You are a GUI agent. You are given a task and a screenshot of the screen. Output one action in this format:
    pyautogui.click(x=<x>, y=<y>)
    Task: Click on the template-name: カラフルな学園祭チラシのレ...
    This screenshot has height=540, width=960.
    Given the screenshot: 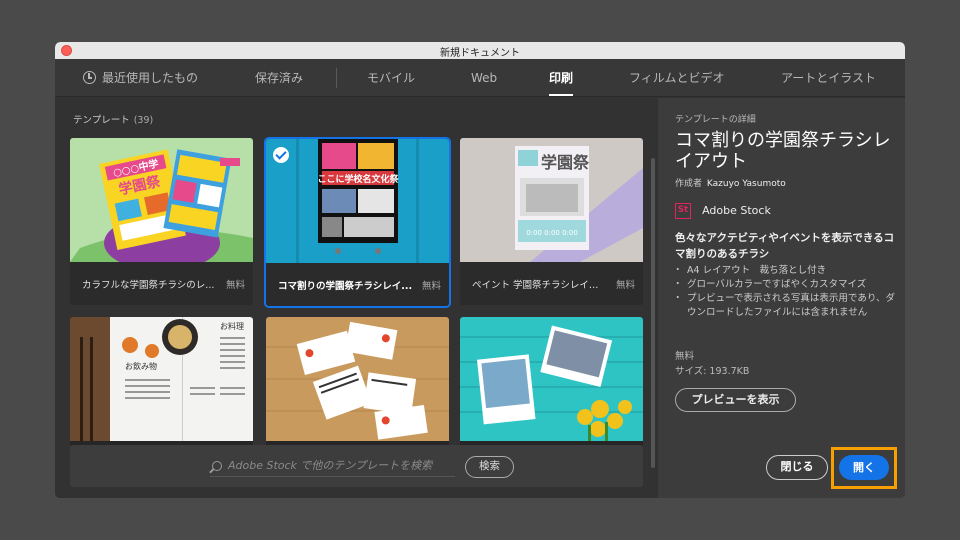 What is the action you would take?
    pyautogui.click(x=148, y=285)
    